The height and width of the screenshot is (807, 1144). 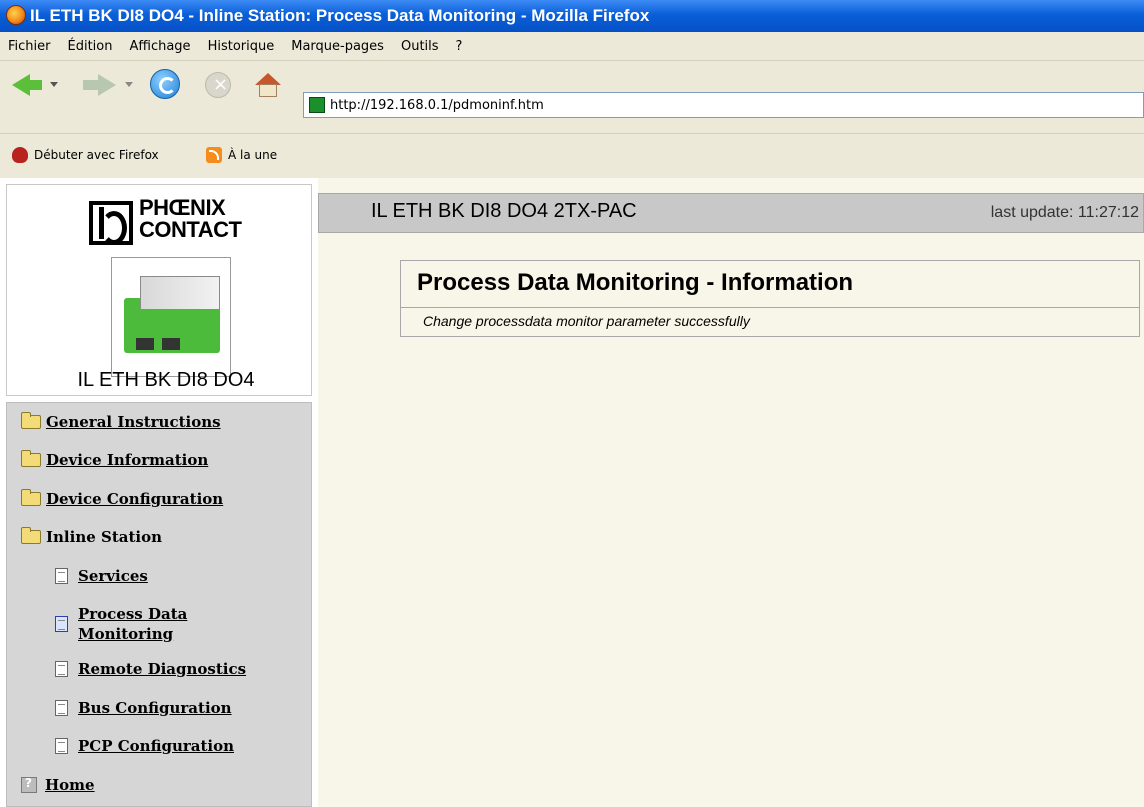 What do you see at coordinates (162, 669) in the screenshot?
I see `sidebar-item-label: Remote Diagnostics` at bounding box center [162, 669].